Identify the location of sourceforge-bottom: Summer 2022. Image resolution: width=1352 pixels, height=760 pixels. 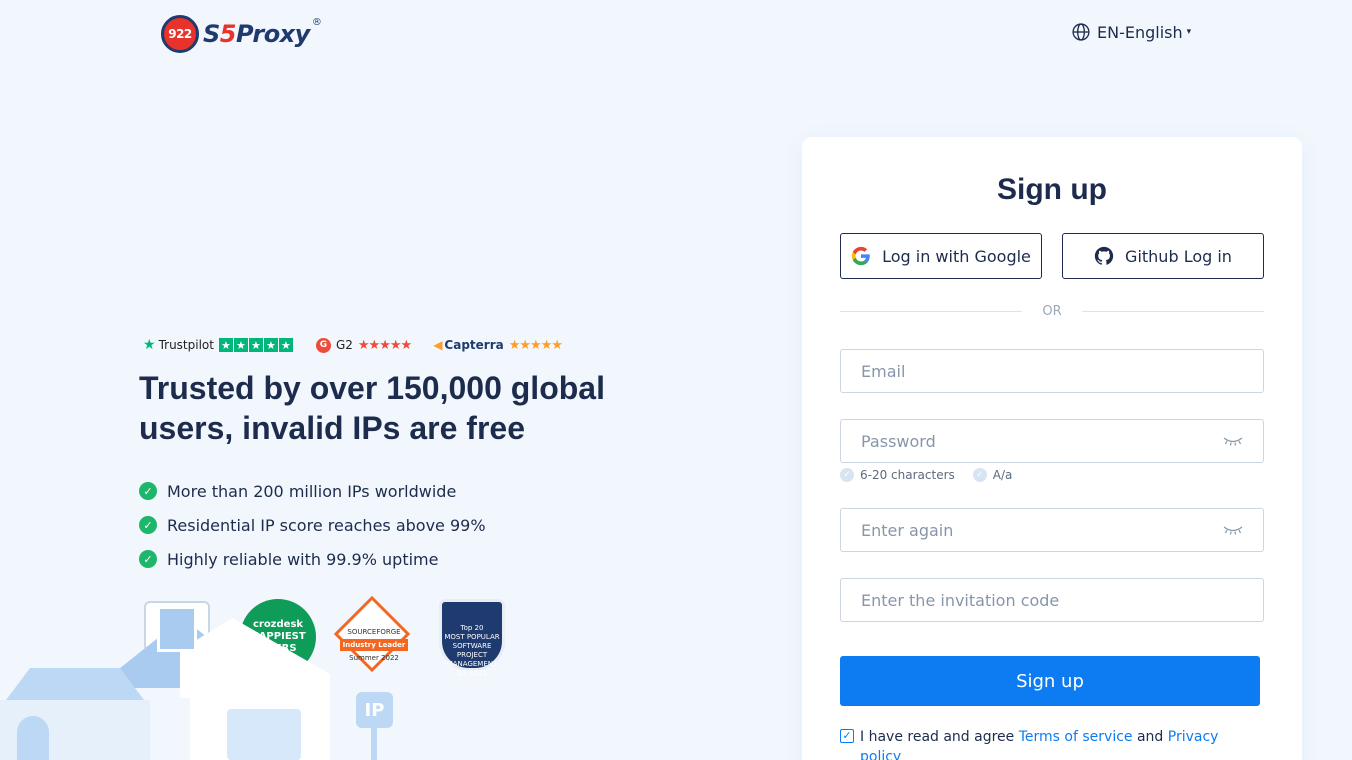
(374, 658).